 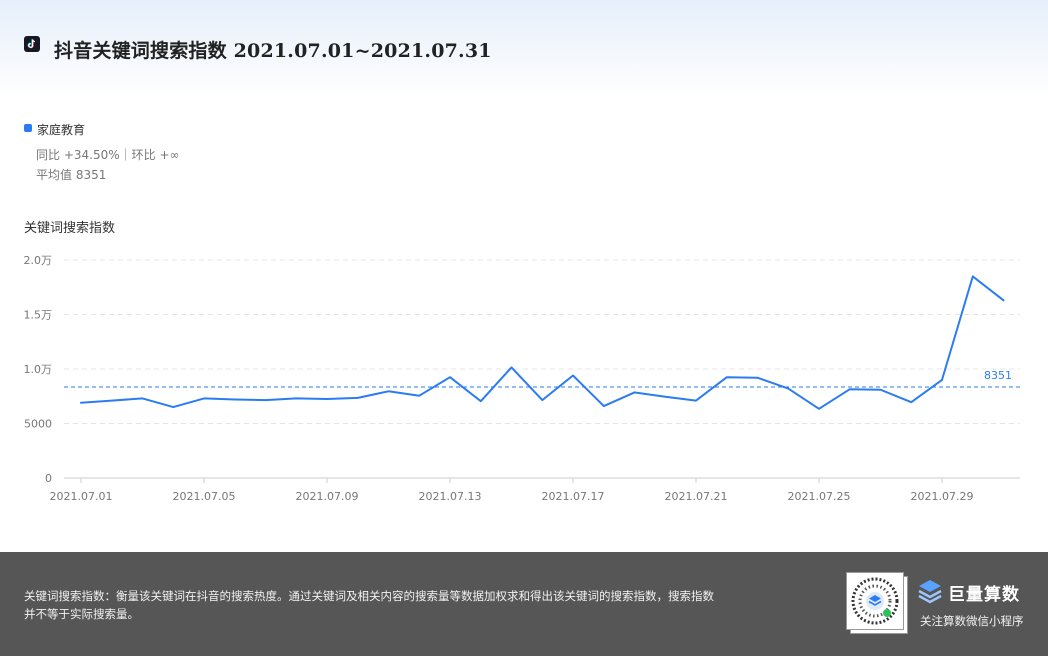 What do you see at coordinates (81, 614) in the screenshot?
I see `footer-description-line-2: 并不等于实际搜索量。` at bounding box center [81, 614].